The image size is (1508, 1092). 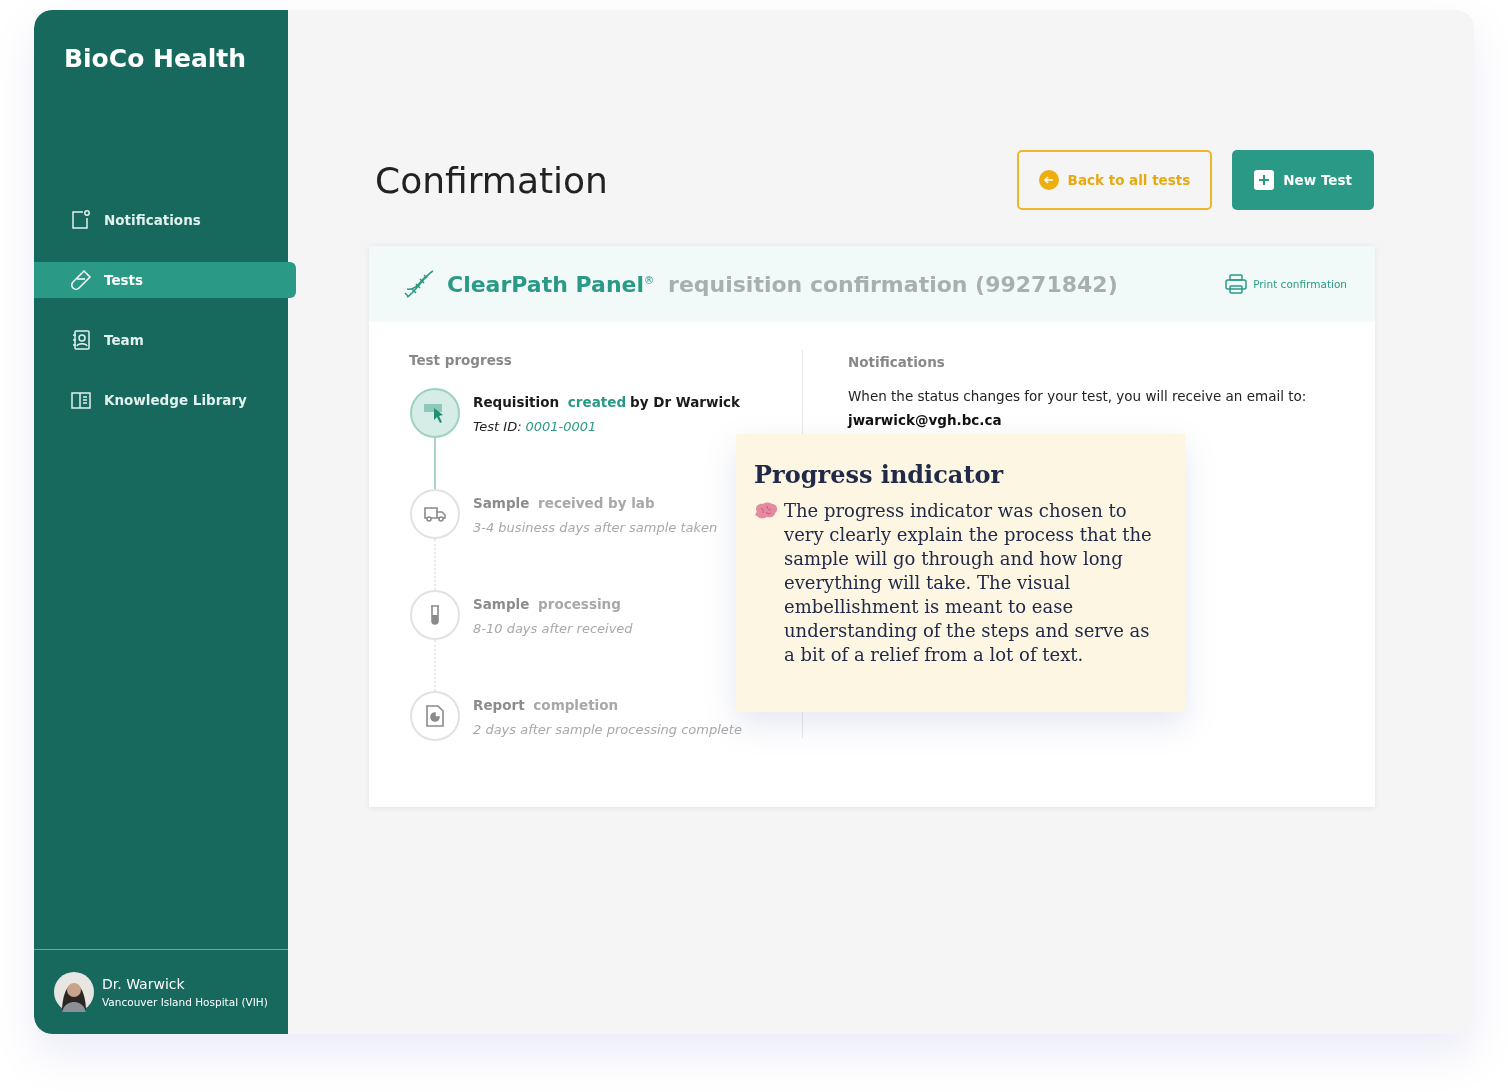 I want to click on step-title: Sample received by lab, so click(x=564, y=503).